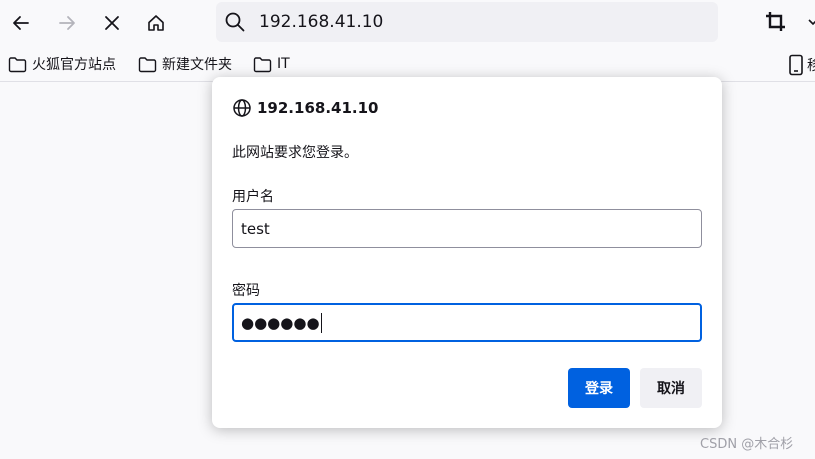 This screenshot has width=815, height=459. Describe the element at coordinates (246, 291) in the screenshot. I see `password-label: 密码` at that location.